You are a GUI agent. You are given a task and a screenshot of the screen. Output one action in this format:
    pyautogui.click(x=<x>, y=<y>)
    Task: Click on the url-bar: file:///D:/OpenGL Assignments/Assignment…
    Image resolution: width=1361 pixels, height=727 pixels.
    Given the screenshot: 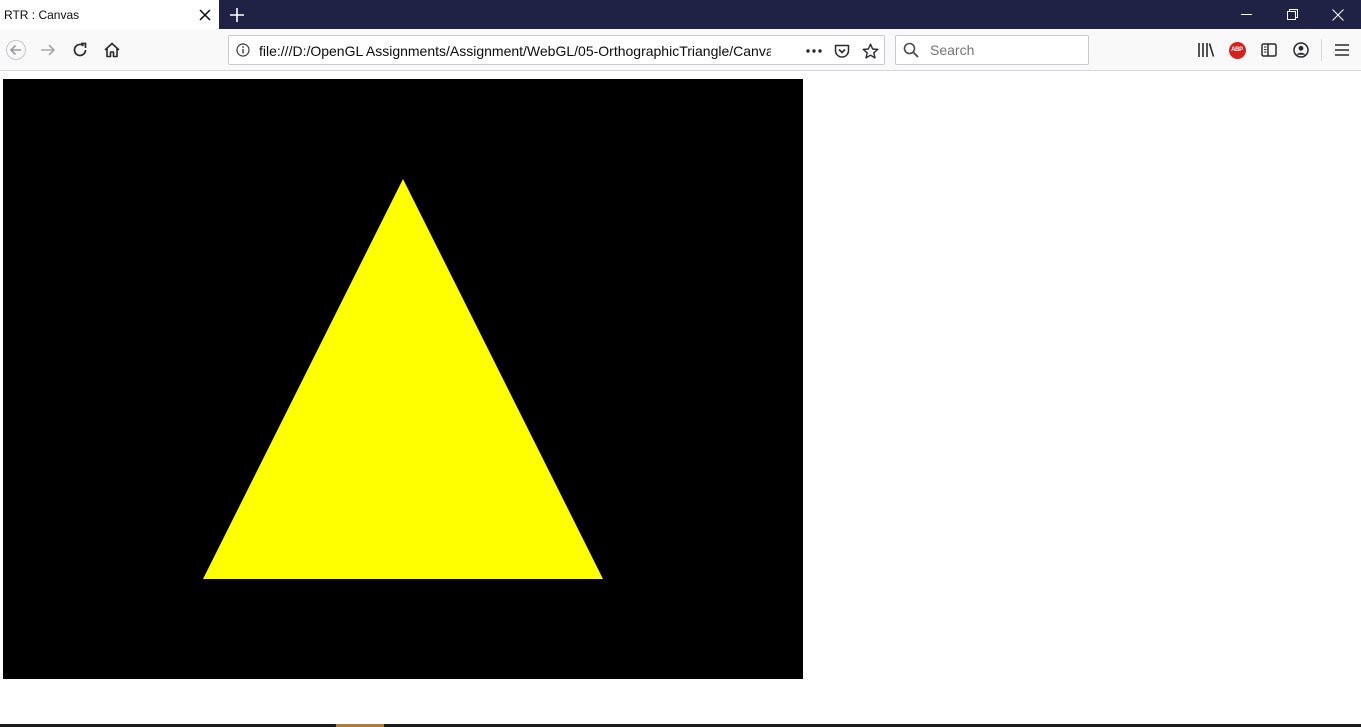 What is the action you would take?
    pyautogui.click(x=556, y=50)
    